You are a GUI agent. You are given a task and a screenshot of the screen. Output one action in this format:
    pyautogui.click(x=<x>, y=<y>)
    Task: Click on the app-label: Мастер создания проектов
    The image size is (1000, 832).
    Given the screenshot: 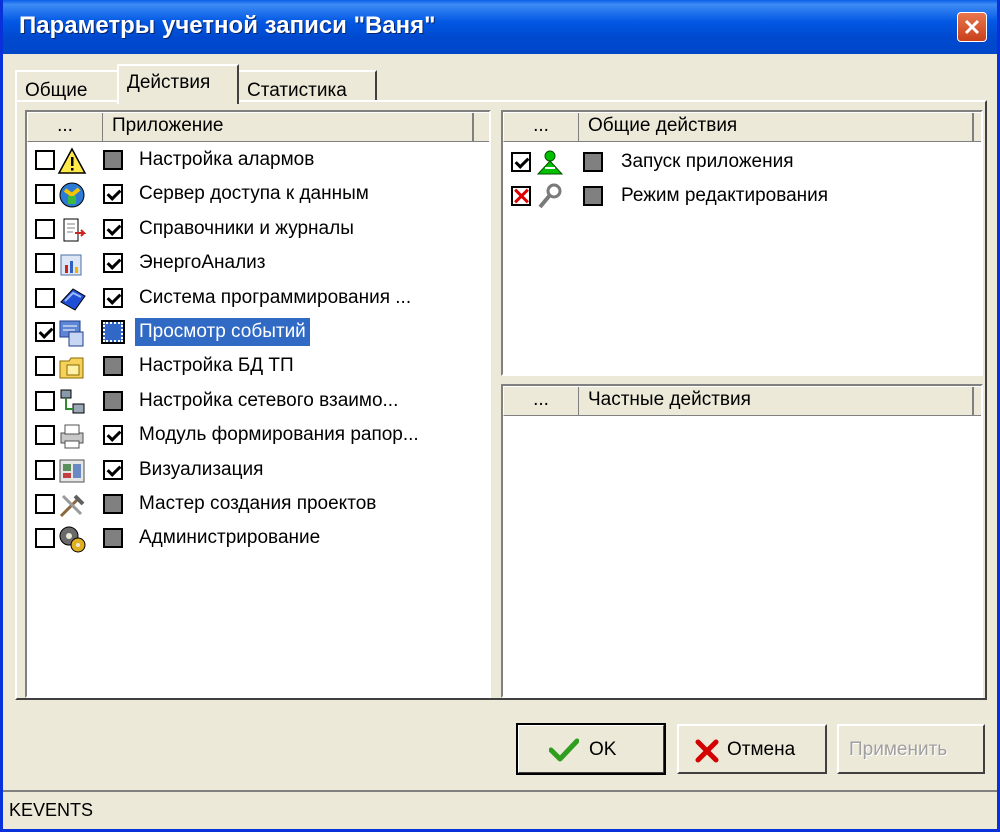 What is the action you would take?
    pyautogui.click(x=258, y=503)
    